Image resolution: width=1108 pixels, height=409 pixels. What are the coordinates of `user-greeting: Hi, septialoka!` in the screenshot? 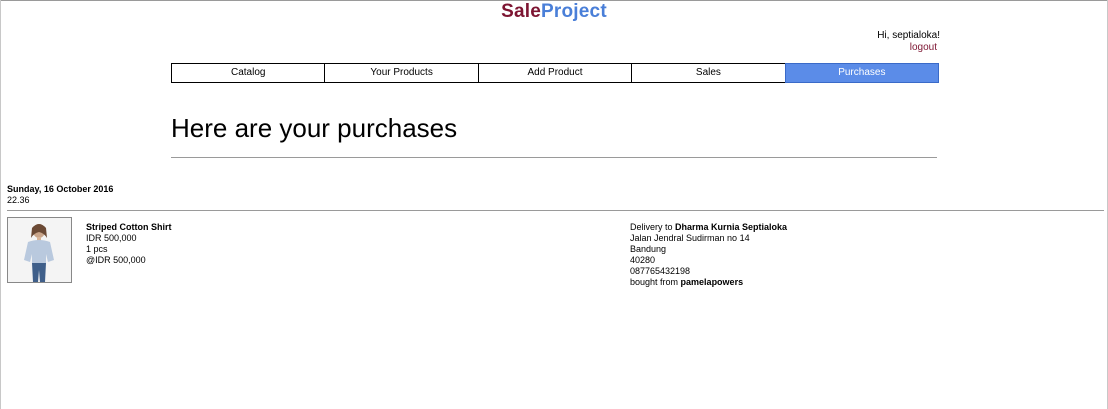 It's located at (908, 35).